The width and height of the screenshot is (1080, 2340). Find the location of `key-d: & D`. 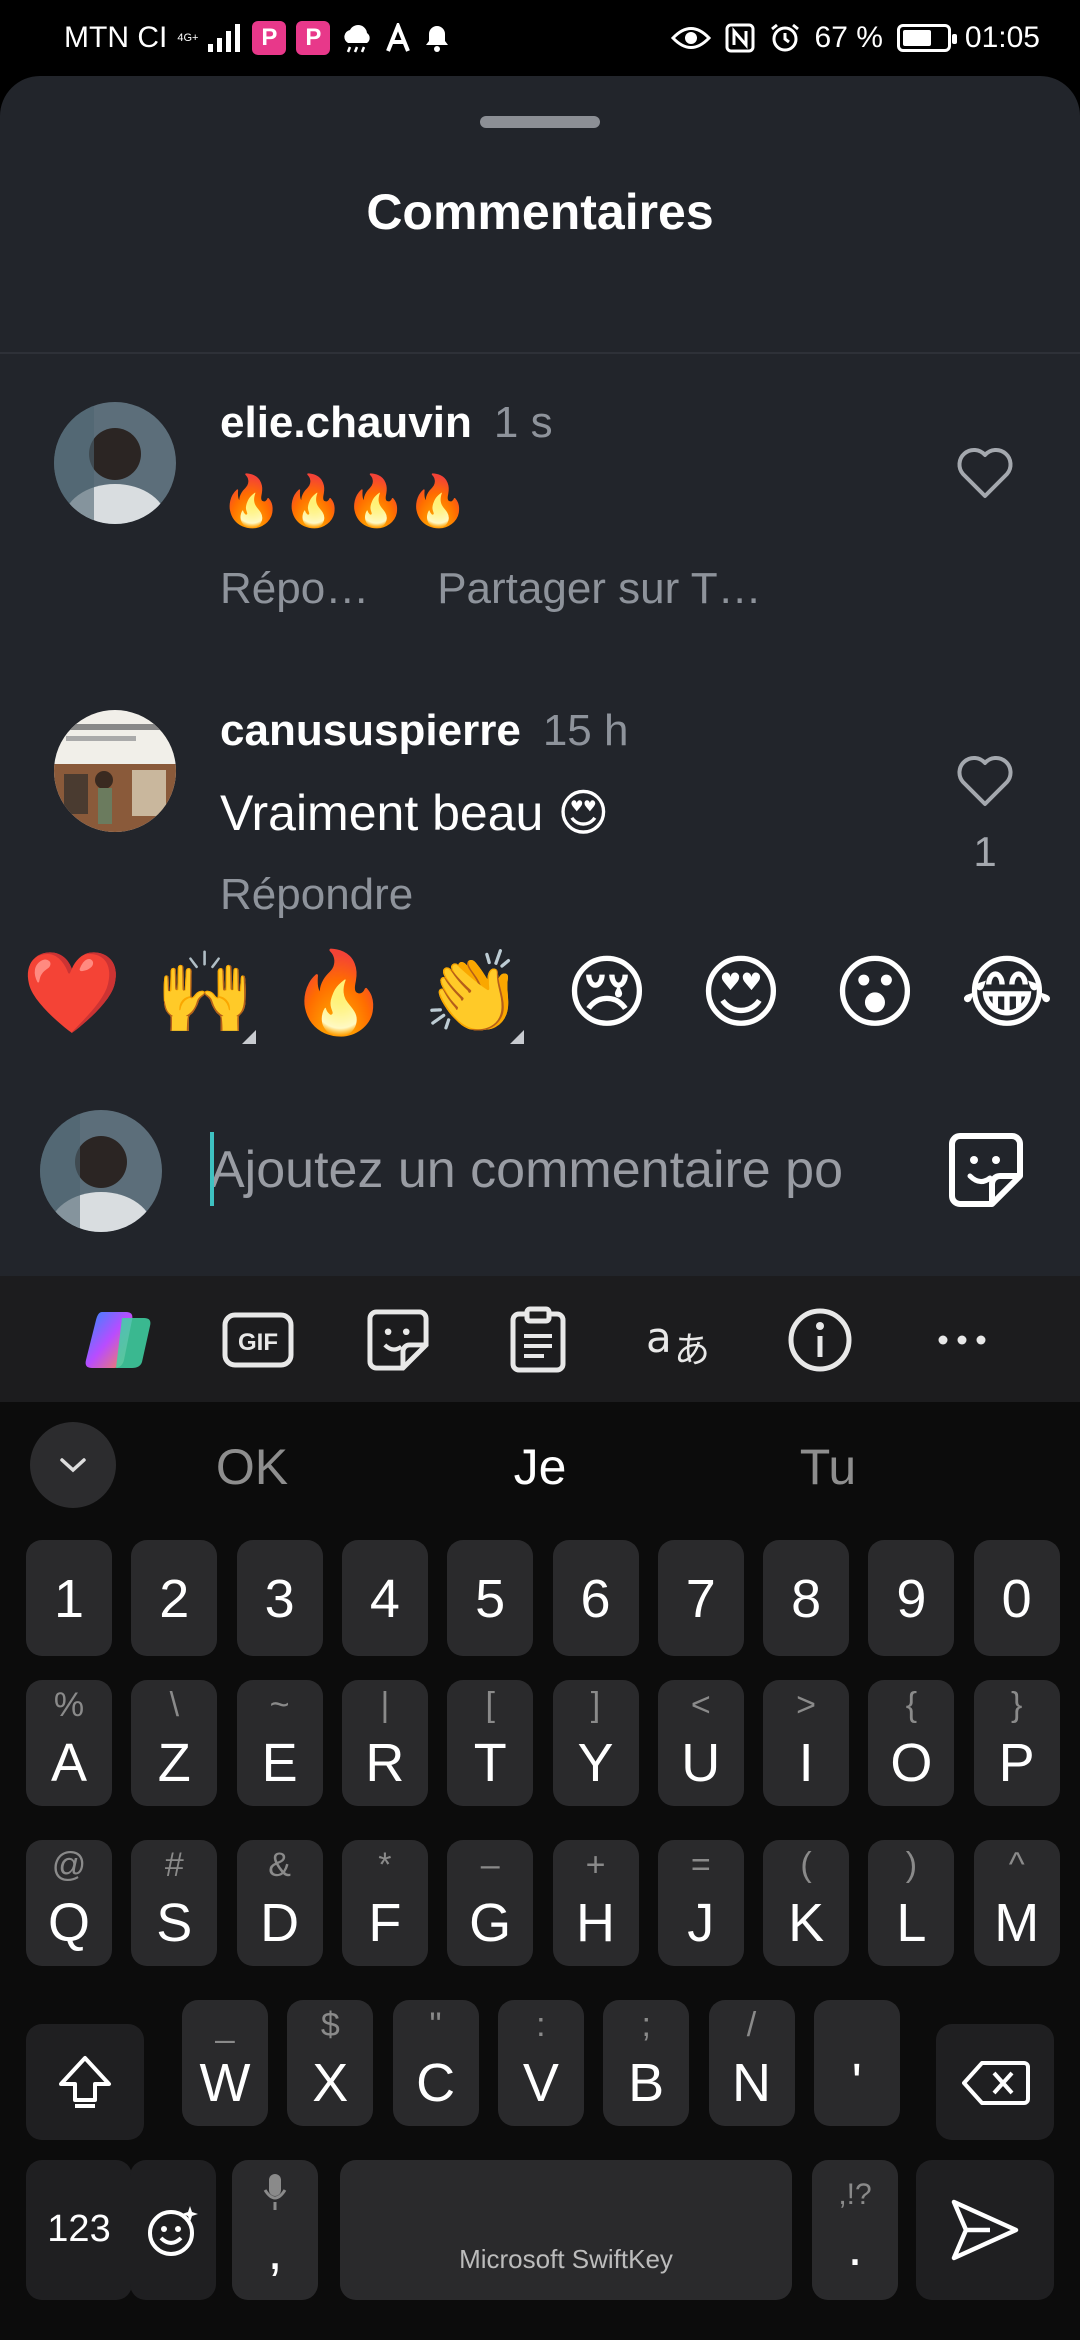

key-d: & D is located at coordinates (279, 1903).